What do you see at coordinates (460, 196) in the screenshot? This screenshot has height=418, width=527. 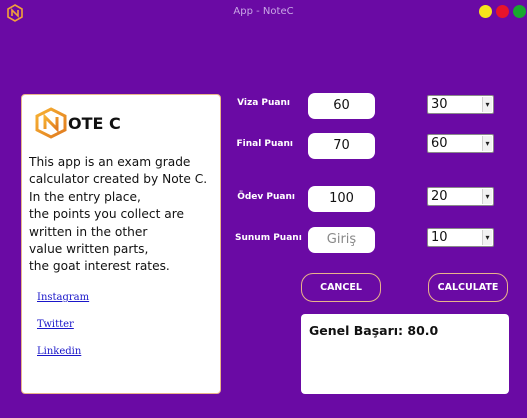 I see `odev-percent-select: 20 ▾` at bounding box center [460, 196].